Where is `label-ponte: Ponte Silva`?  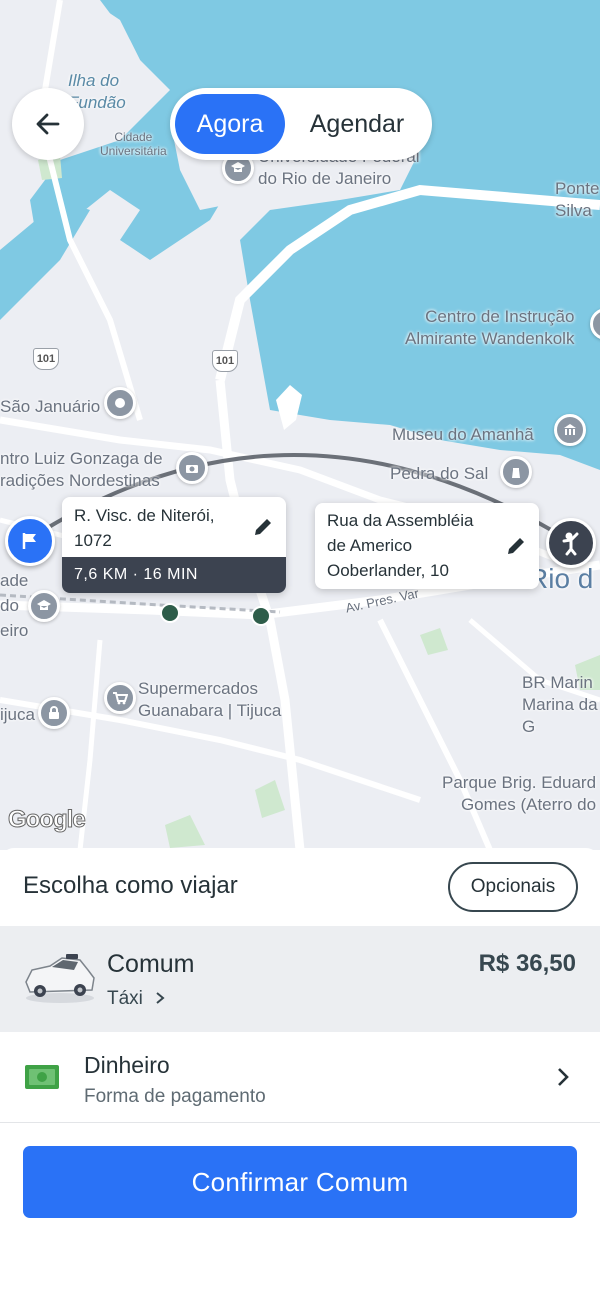 label-ponte: Ponte Silva is located at coordinates (577, 199).